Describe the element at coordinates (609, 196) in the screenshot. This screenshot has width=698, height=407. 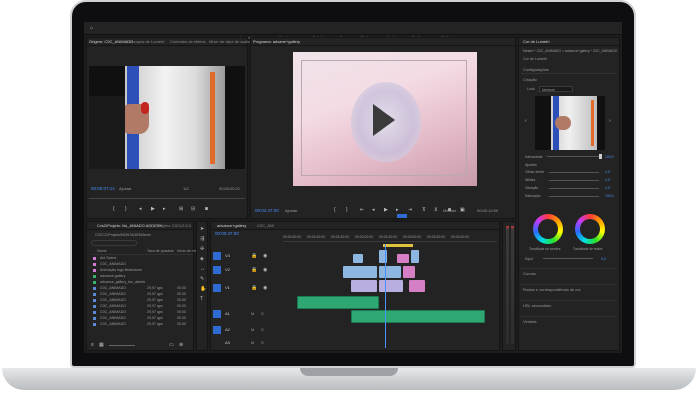
I see `slider-value: 100,0` at that location.